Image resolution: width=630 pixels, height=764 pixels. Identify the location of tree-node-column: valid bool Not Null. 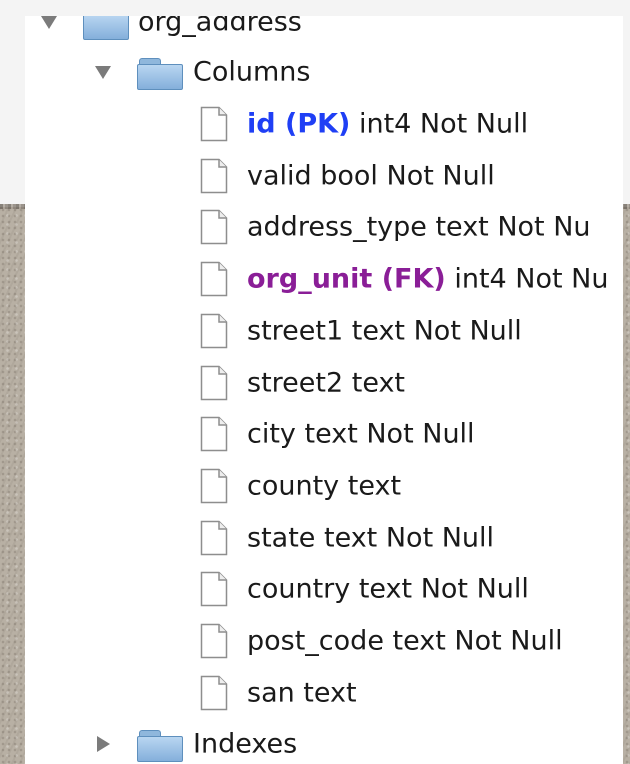
(324, 176).